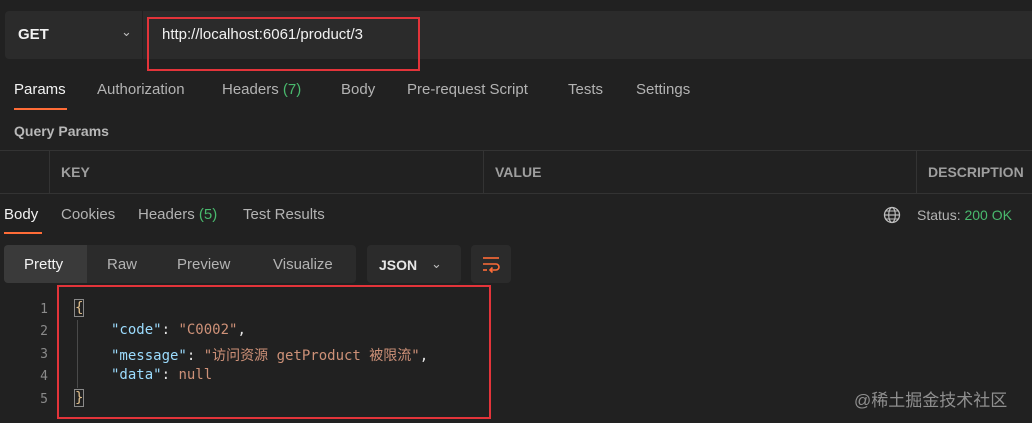 The image size is (1032, 423). Describe the element at coordinates (892, 215) in the screenshot. I see `globe-icon` at that location.